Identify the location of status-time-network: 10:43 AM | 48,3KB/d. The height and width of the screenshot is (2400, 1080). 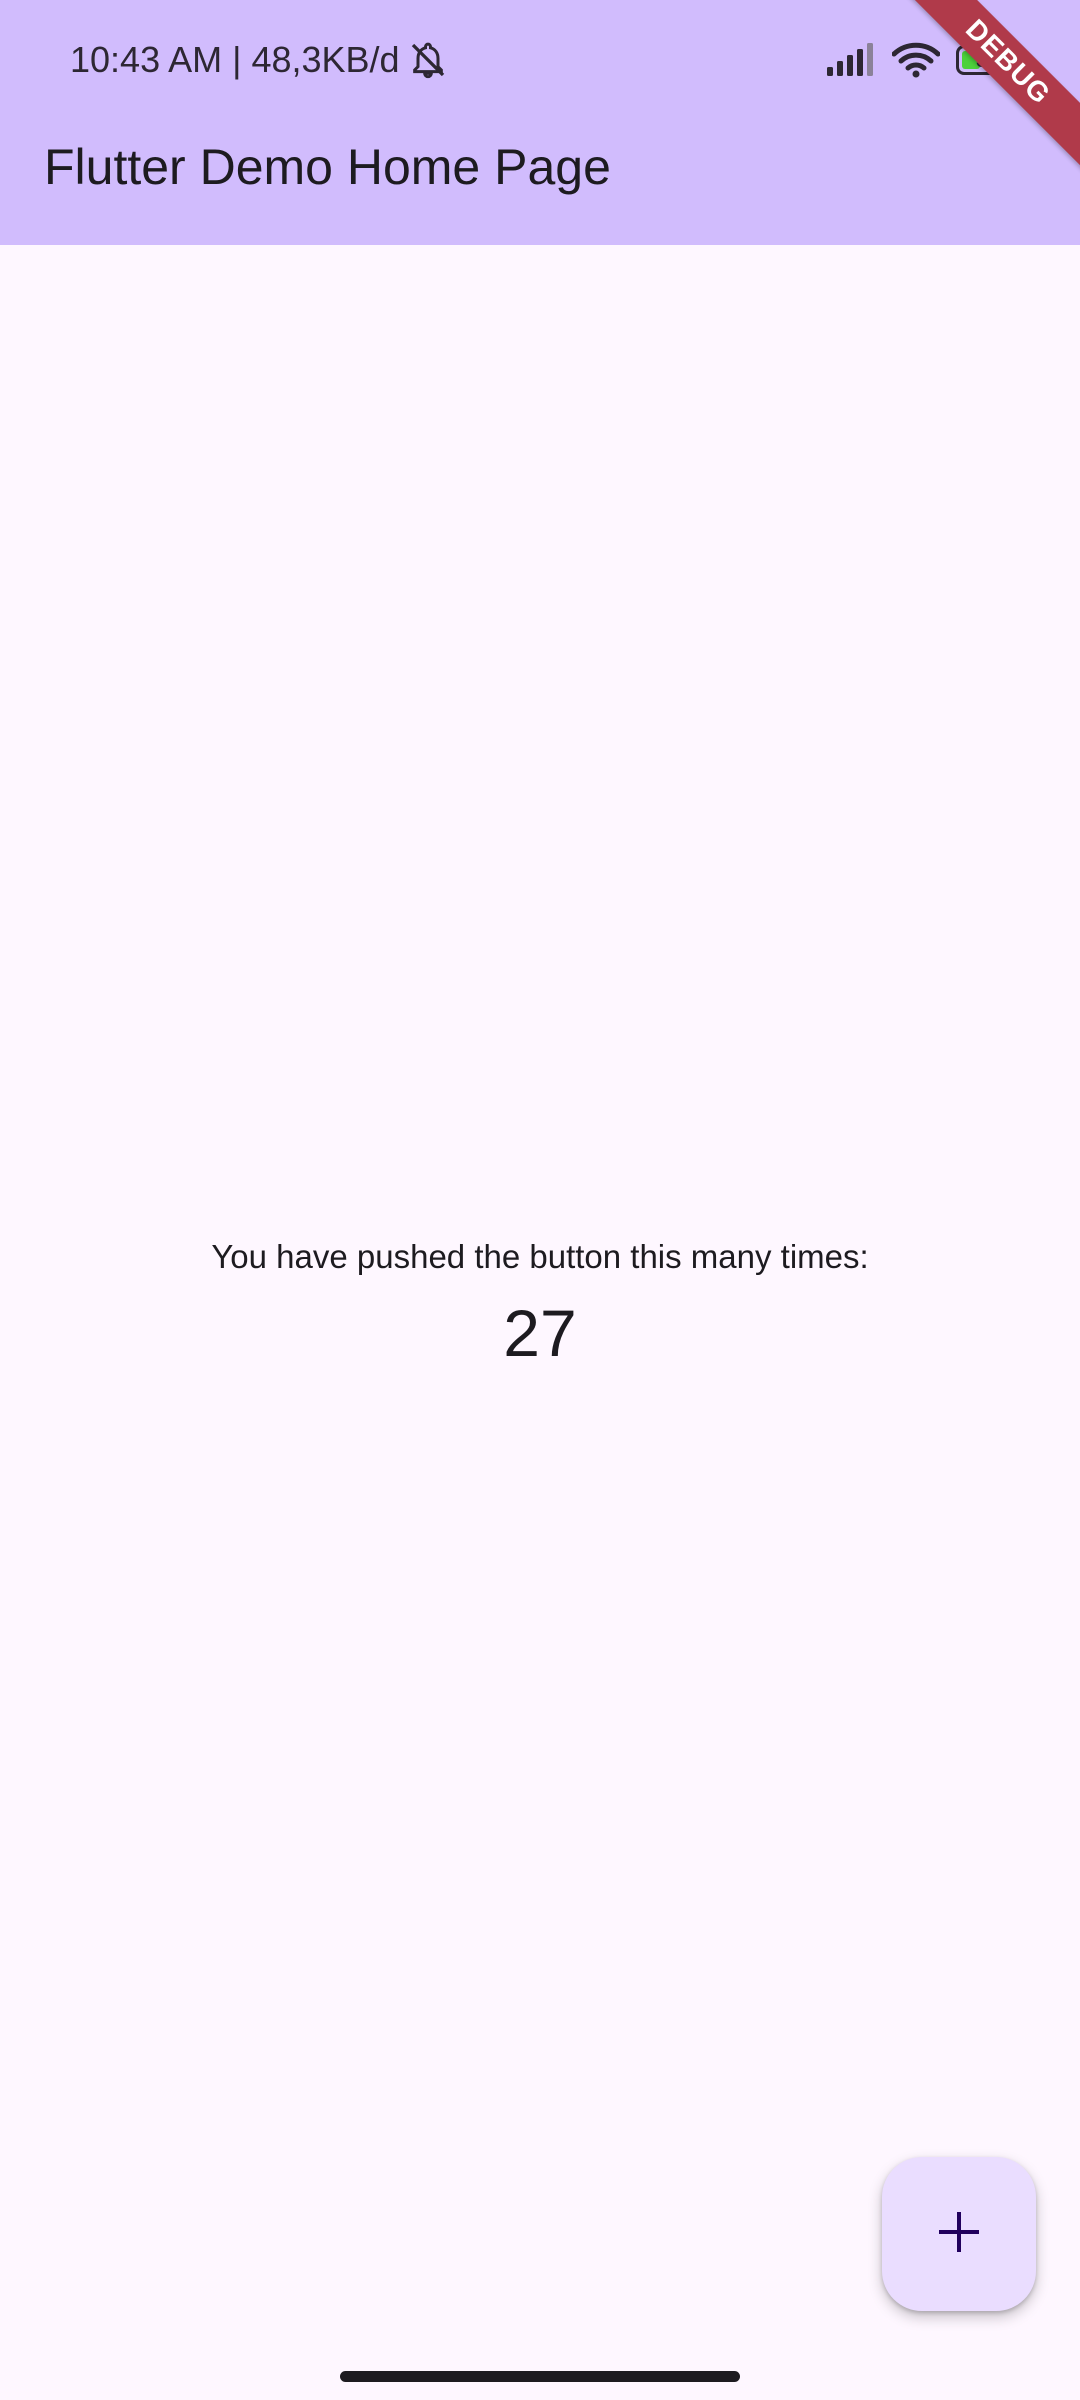
(235, 59).